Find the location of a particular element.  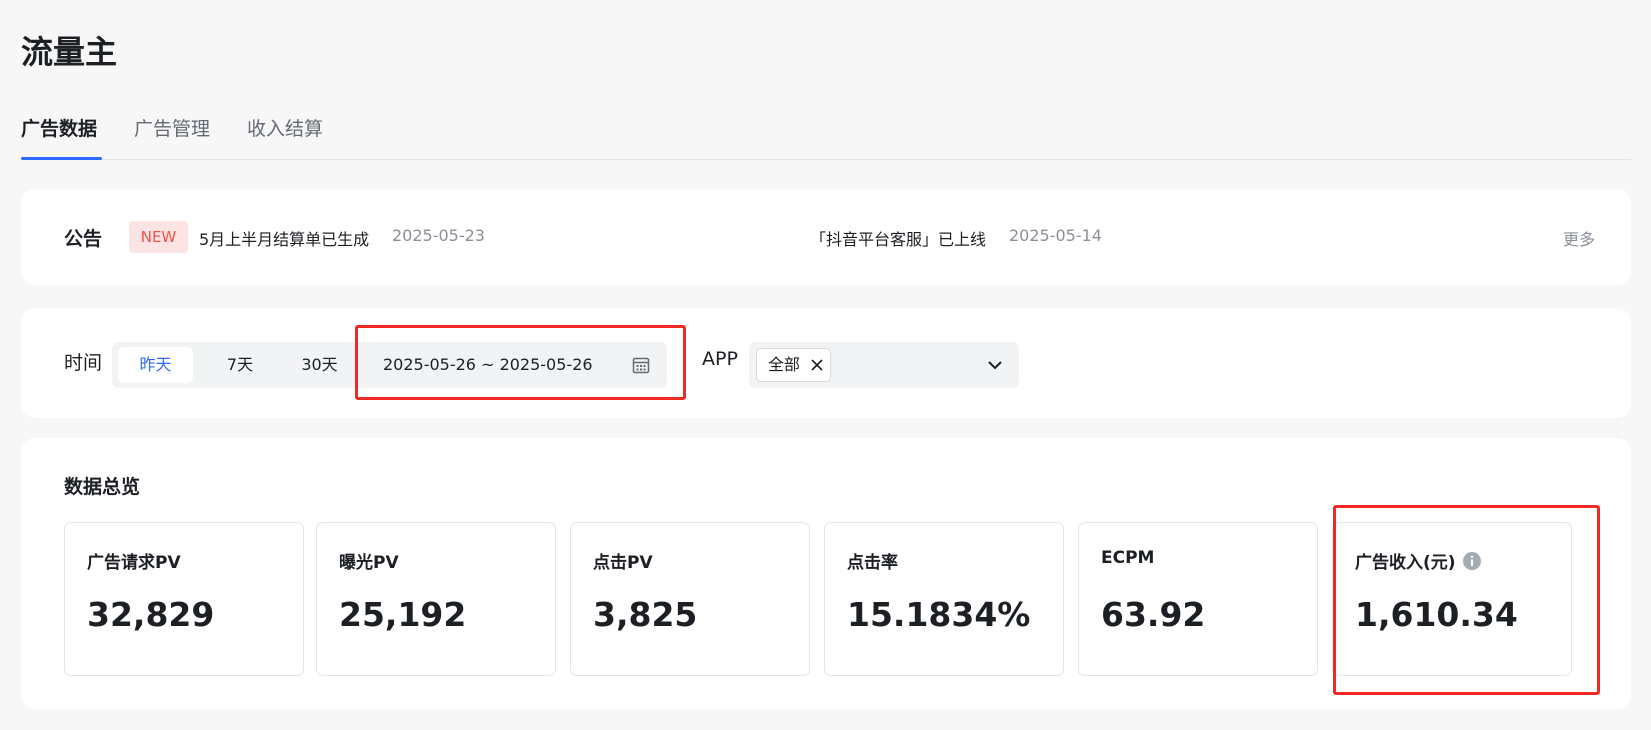

page-title: 流量主 is located at coordinates (69, 52).